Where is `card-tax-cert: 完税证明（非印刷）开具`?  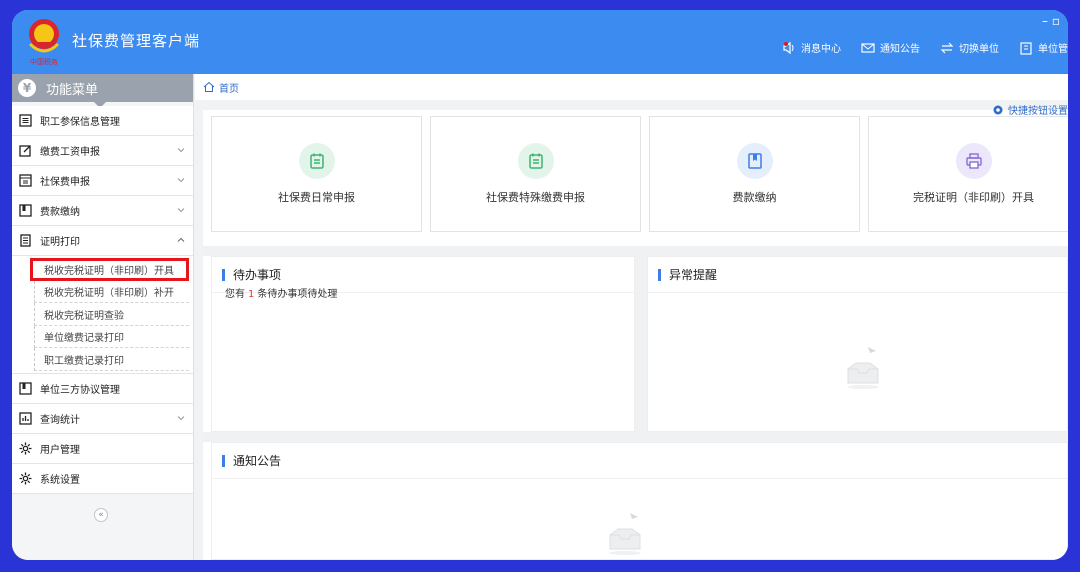 card-tax-cert: 完税证明（非印刷）开具 is located at coordinates (968, 174).